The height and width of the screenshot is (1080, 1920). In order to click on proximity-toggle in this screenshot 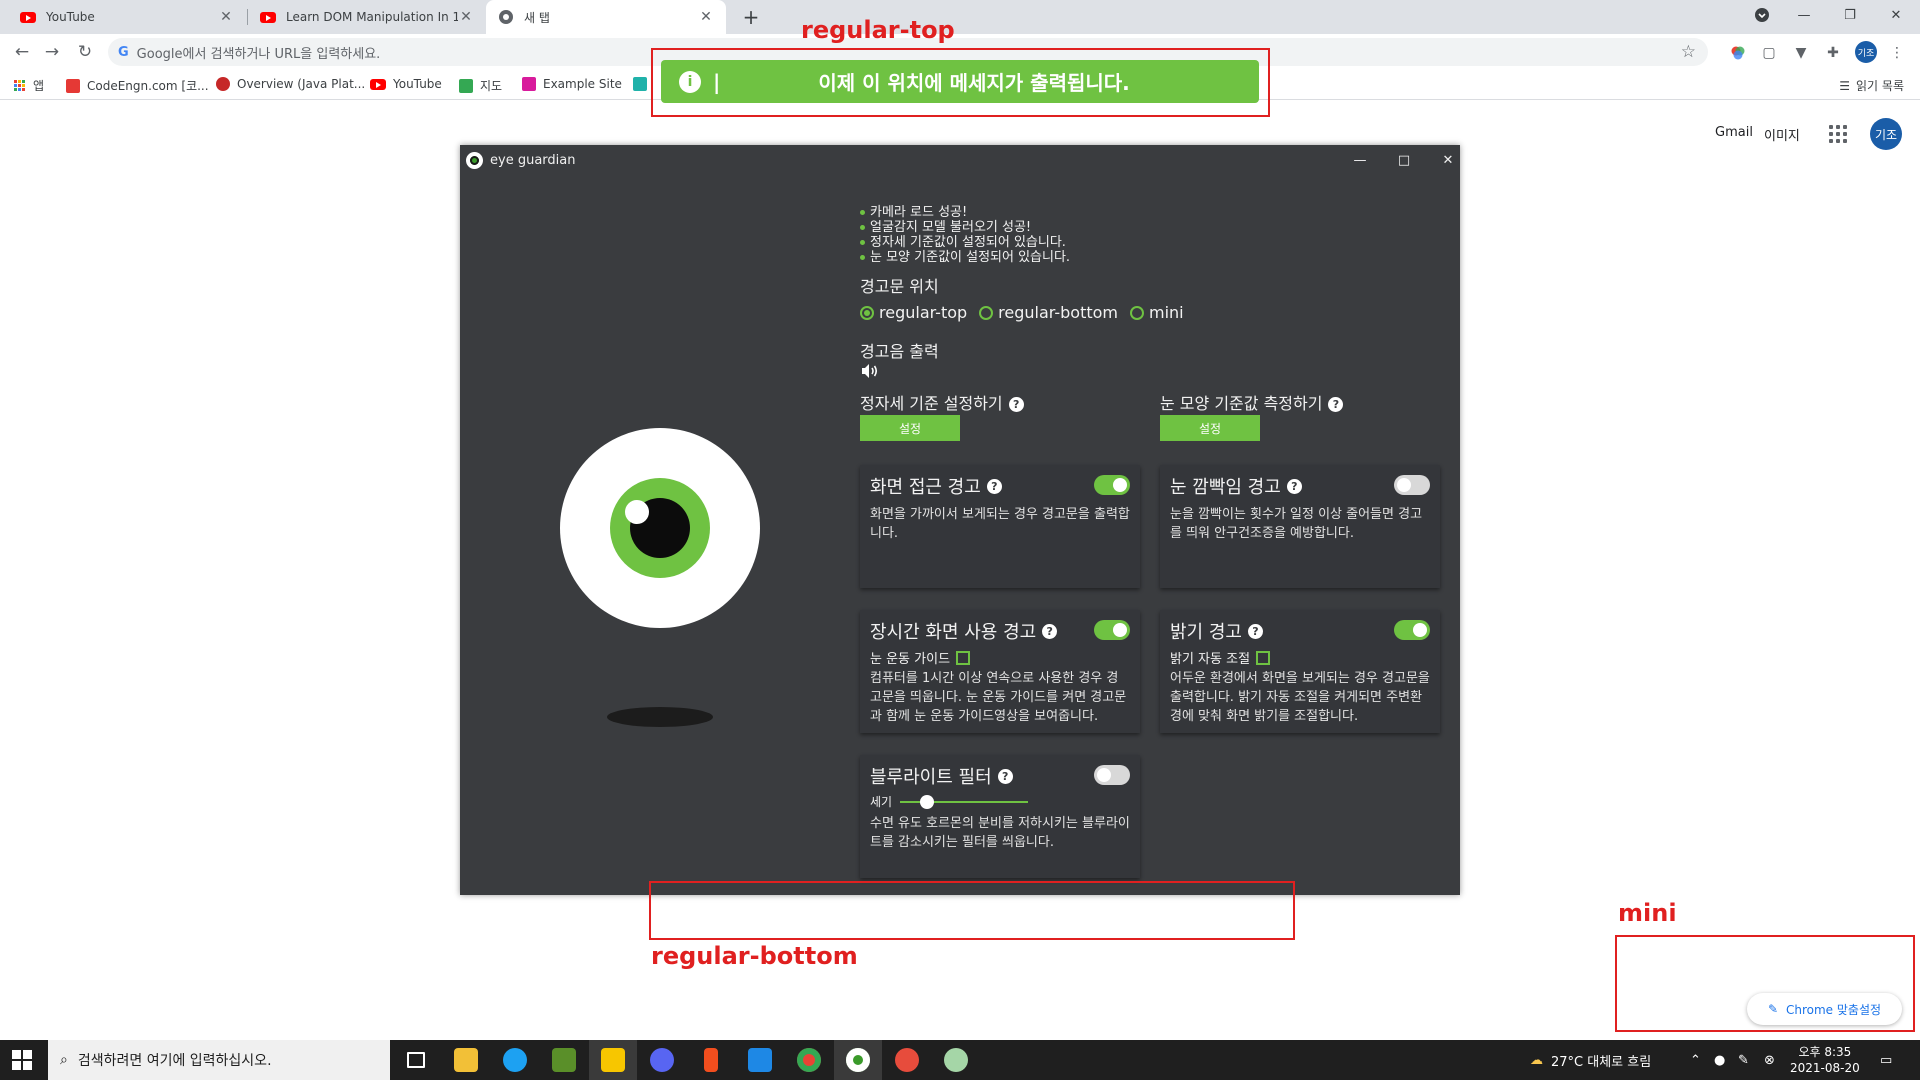, I will do `click(1112, 485)`.